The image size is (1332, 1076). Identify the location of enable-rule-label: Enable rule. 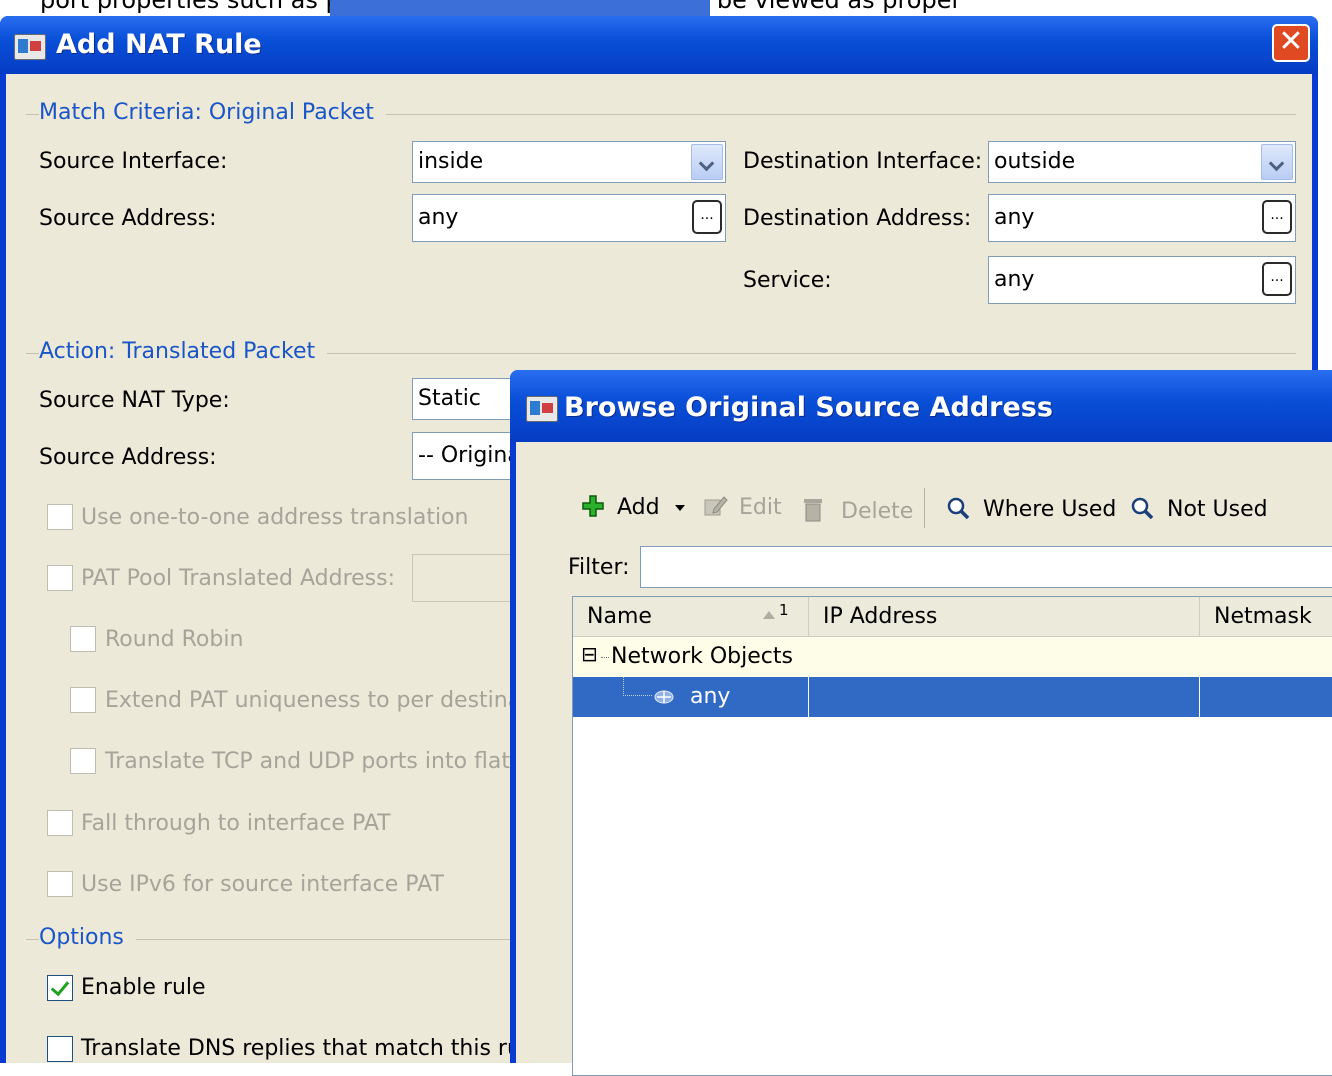
(143, 987).